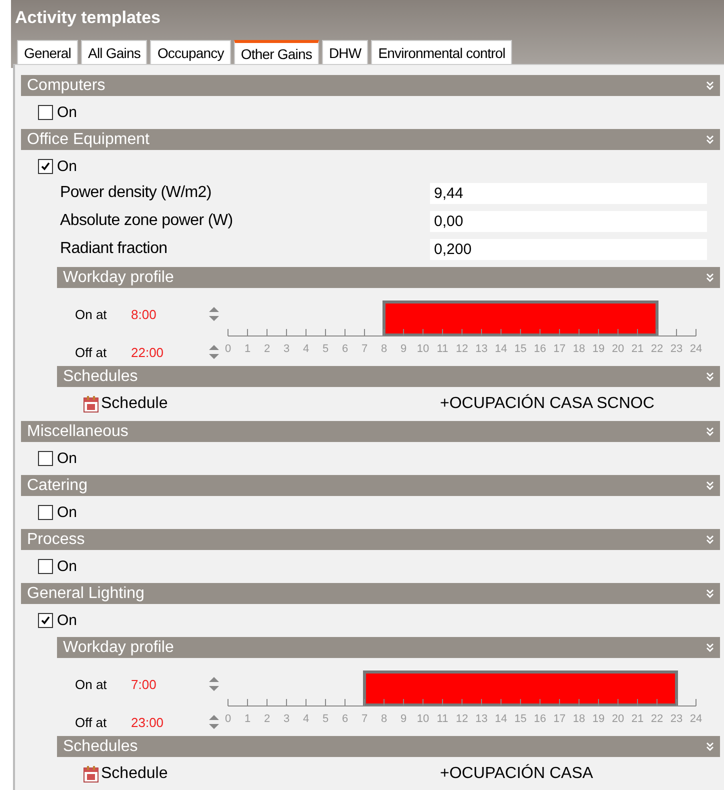 This screenshot has height=790, width=724. Describe the element at coordinates (568, 193) in the screenshot. I see `input-field: 9,44` at that location.